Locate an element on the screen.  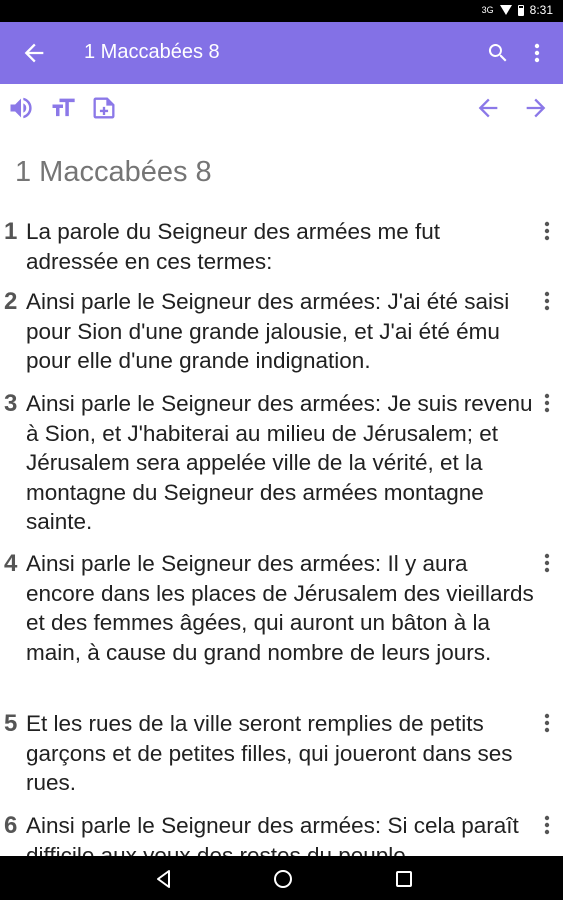
verse-number: 2 is located at coordinates (11, 301).